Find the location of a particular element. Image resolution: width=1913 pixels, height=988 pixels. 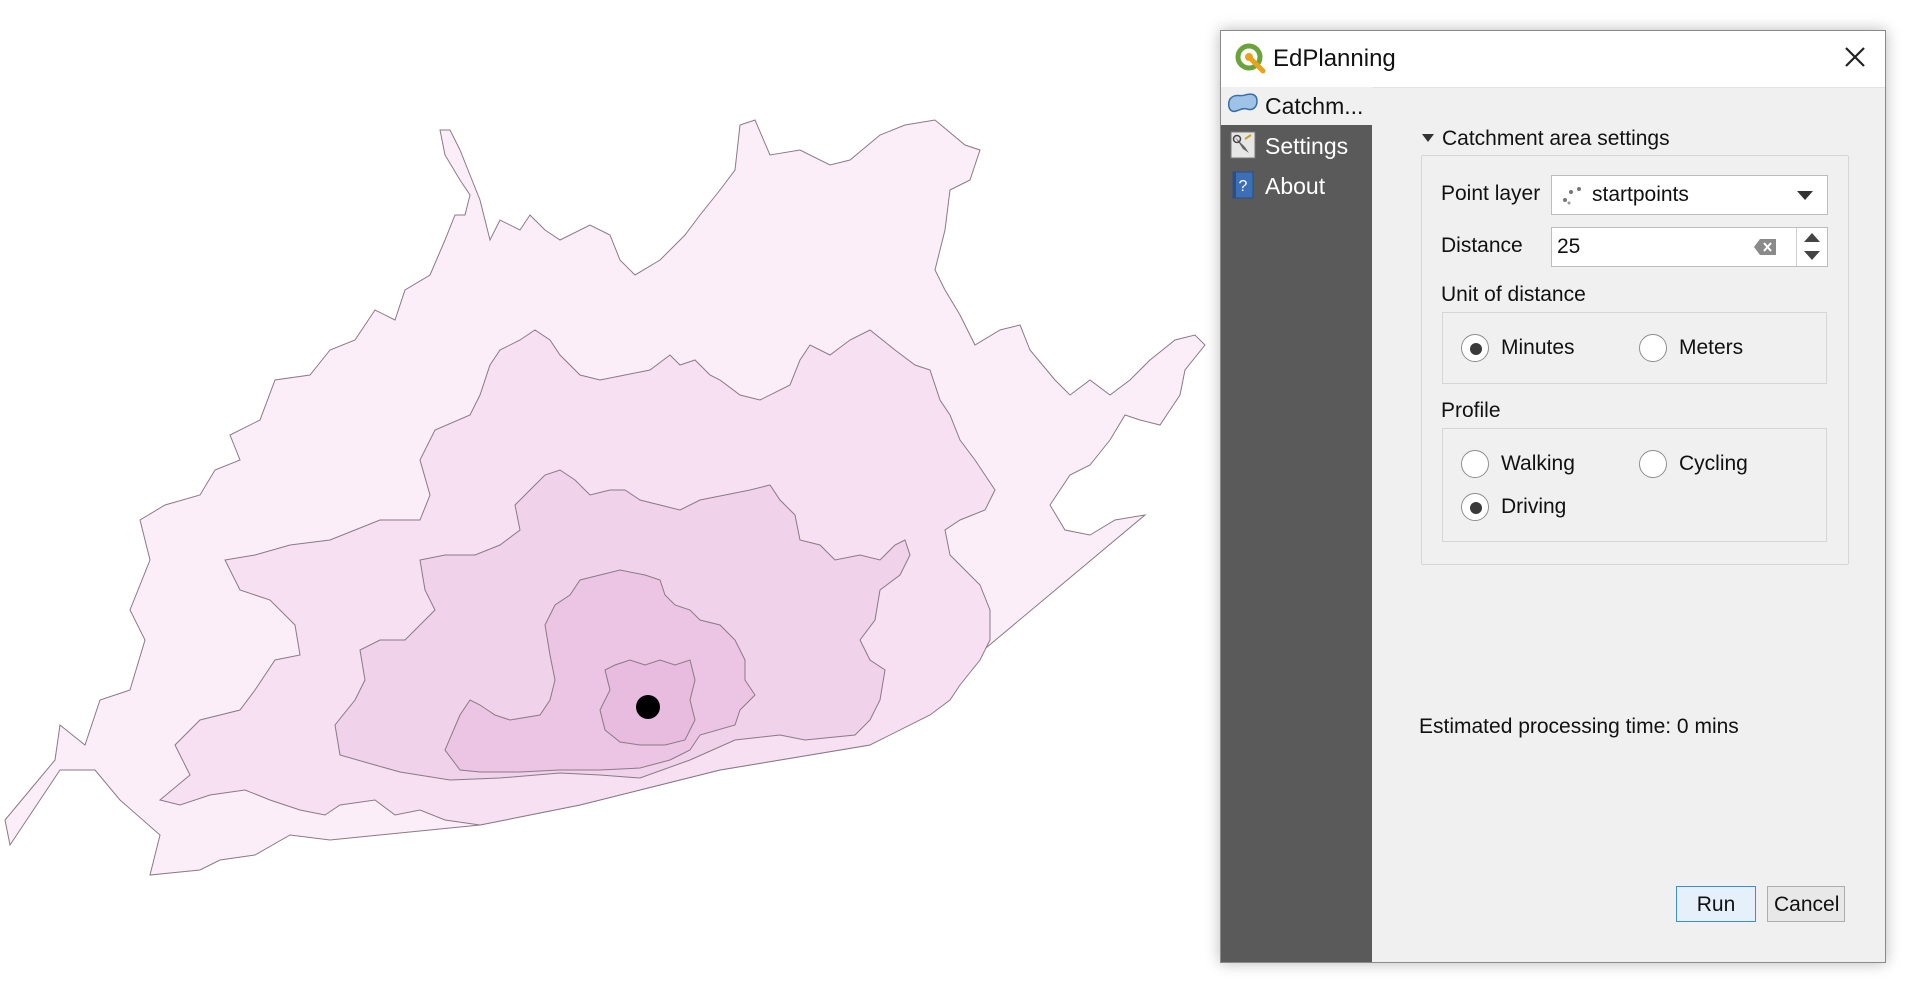

sidebar-item-about: ? About is located at coordinates (1296, 186).